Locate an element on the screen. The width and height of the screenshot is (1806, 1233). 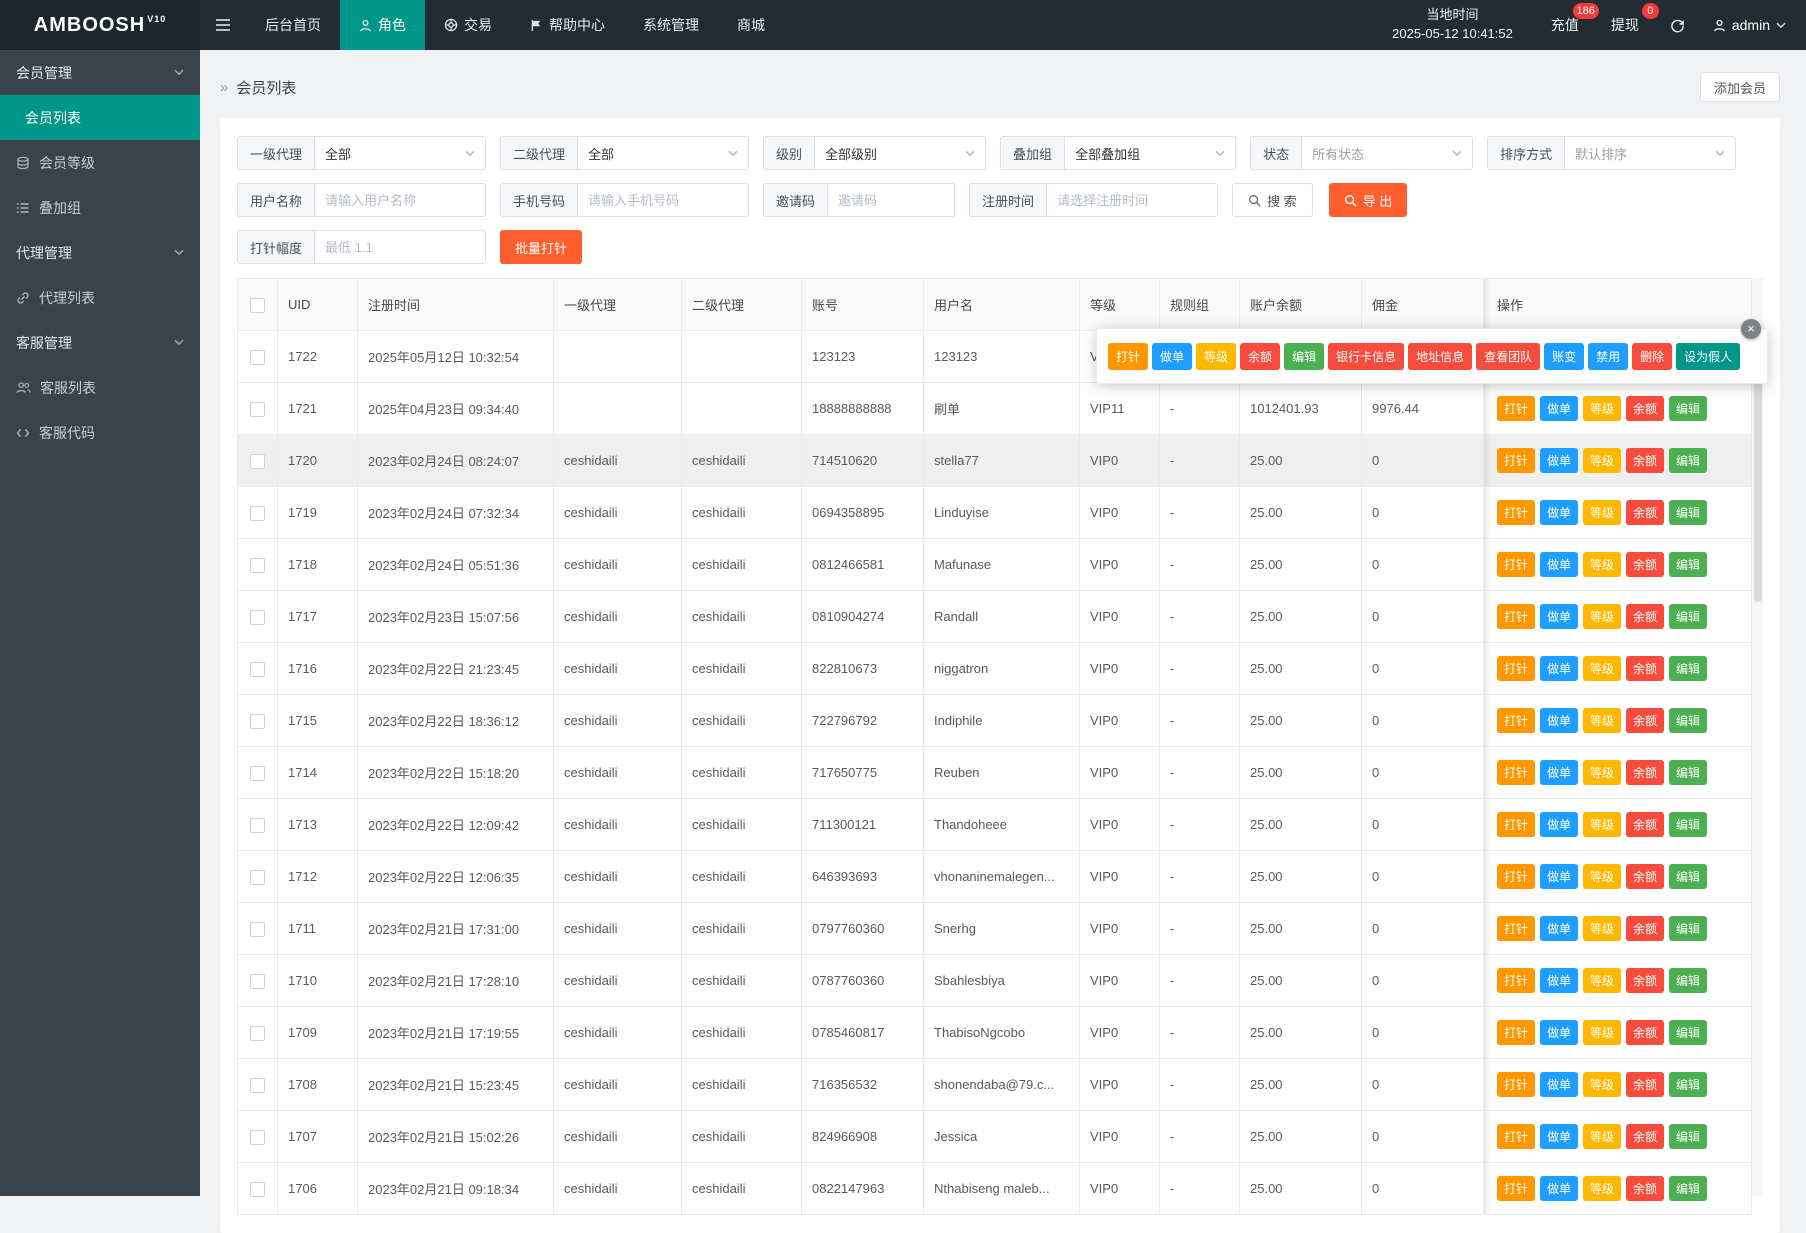
popup-order-button: 做单 is located at coordinates (1172, 356).